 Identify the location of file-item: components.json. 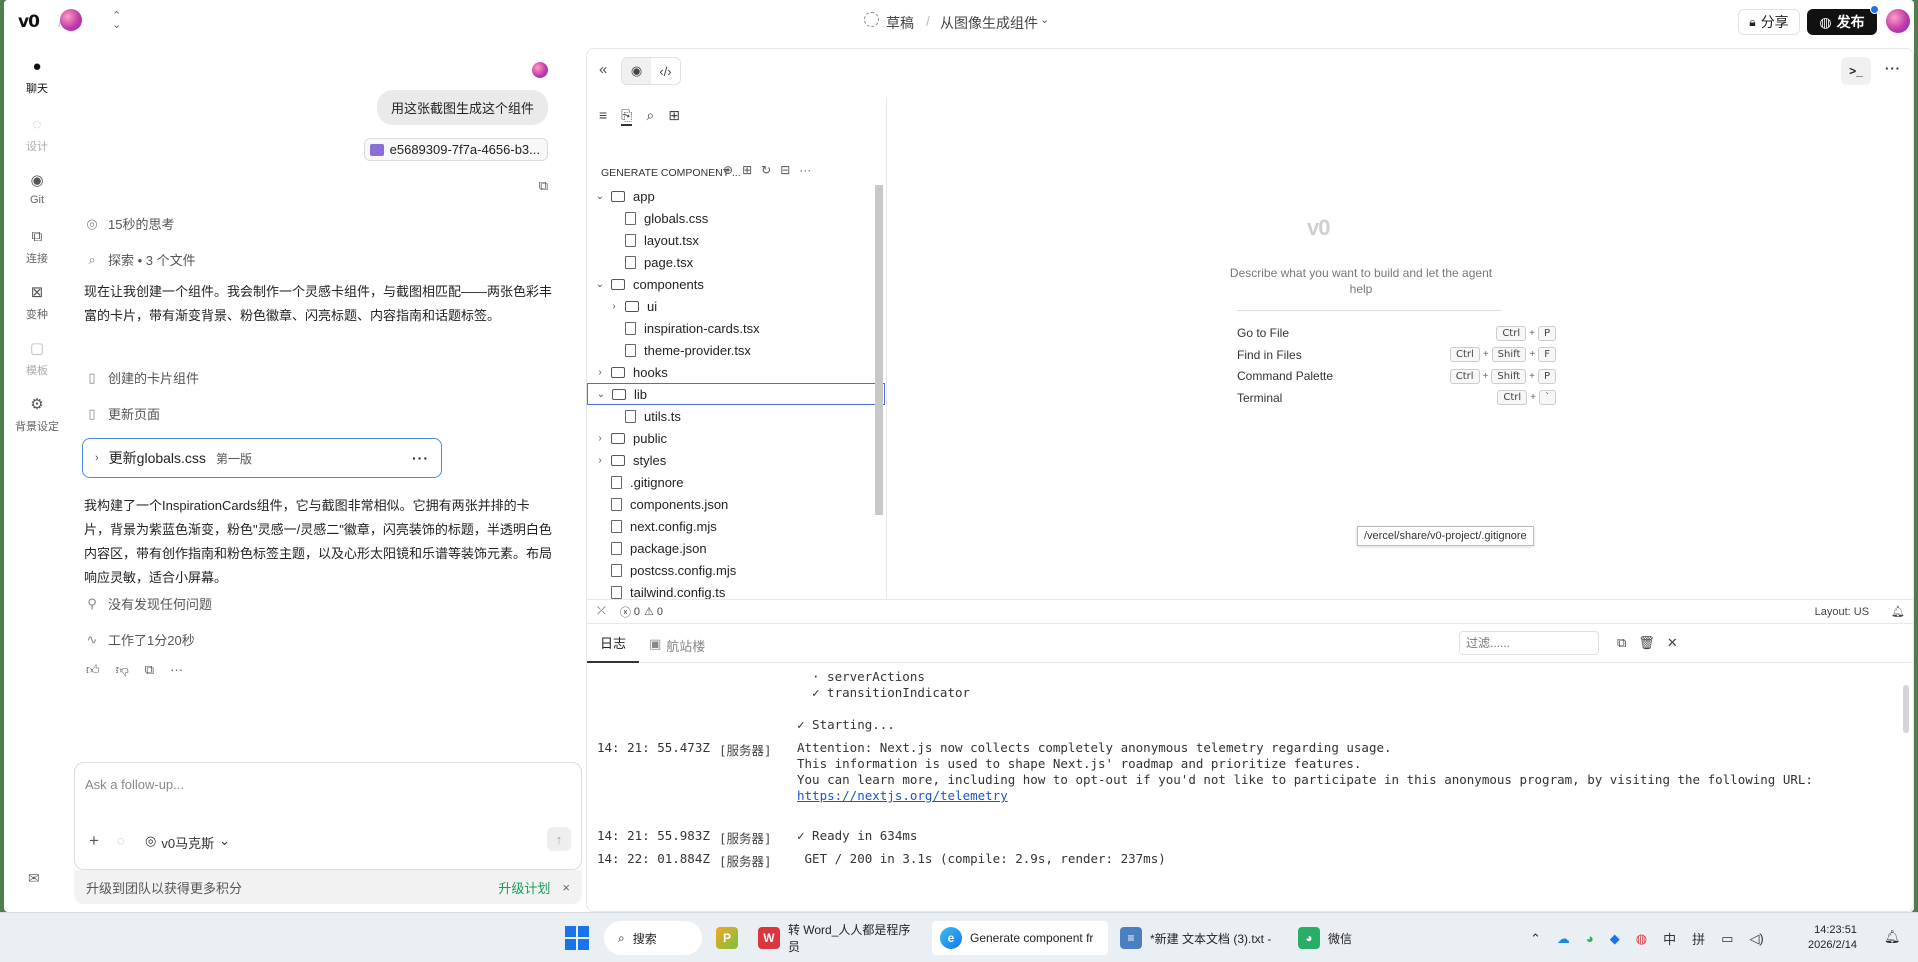
(736, 504).